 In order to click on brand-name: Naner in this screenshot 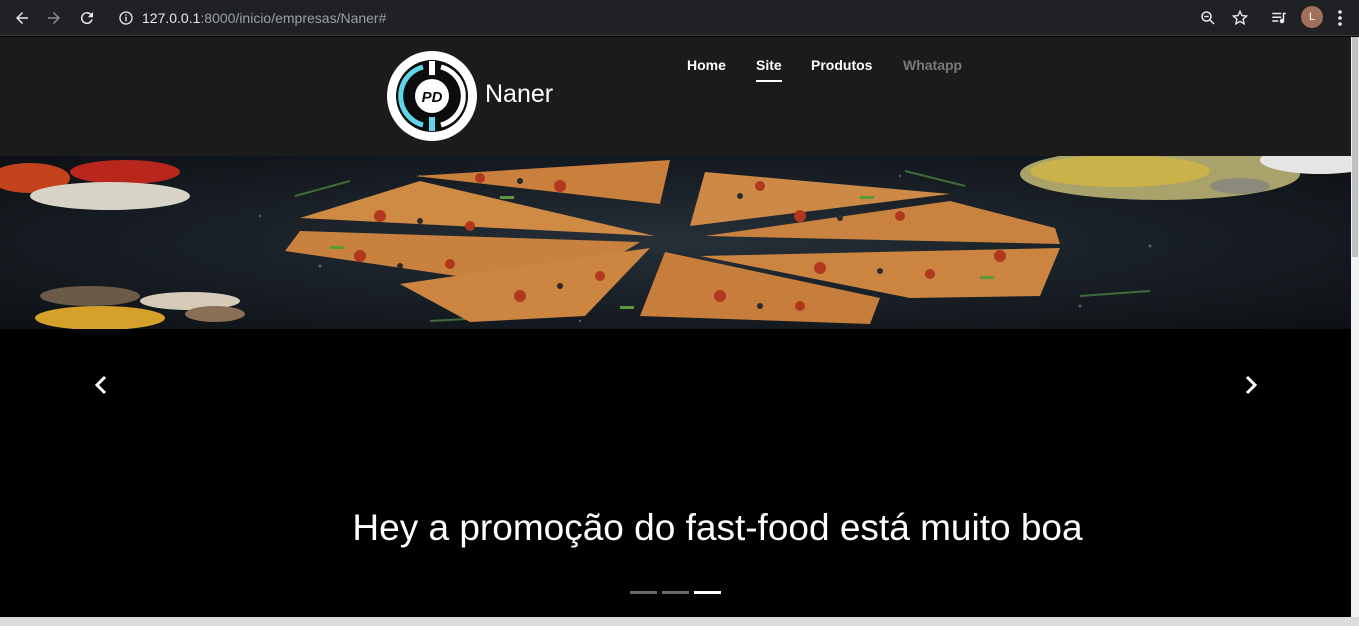, I will do `click(519, 94)`.